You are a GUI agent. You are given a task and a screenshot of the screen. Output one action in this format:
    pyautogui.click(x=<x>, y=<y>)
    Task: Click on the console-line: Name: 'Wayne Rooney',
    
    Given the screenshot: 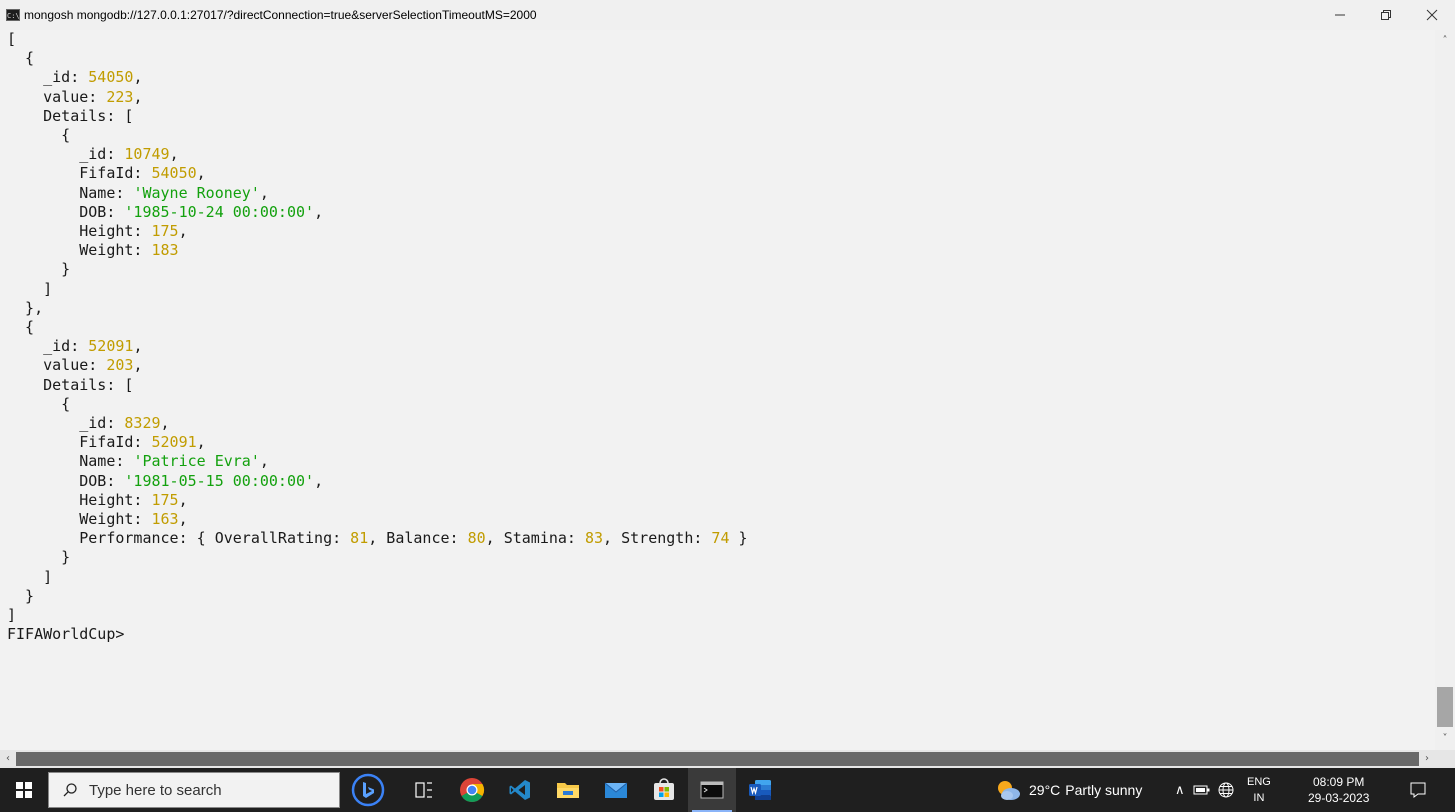 What is the action you would take?
    pyautogui.click(x=721, y=193)
    